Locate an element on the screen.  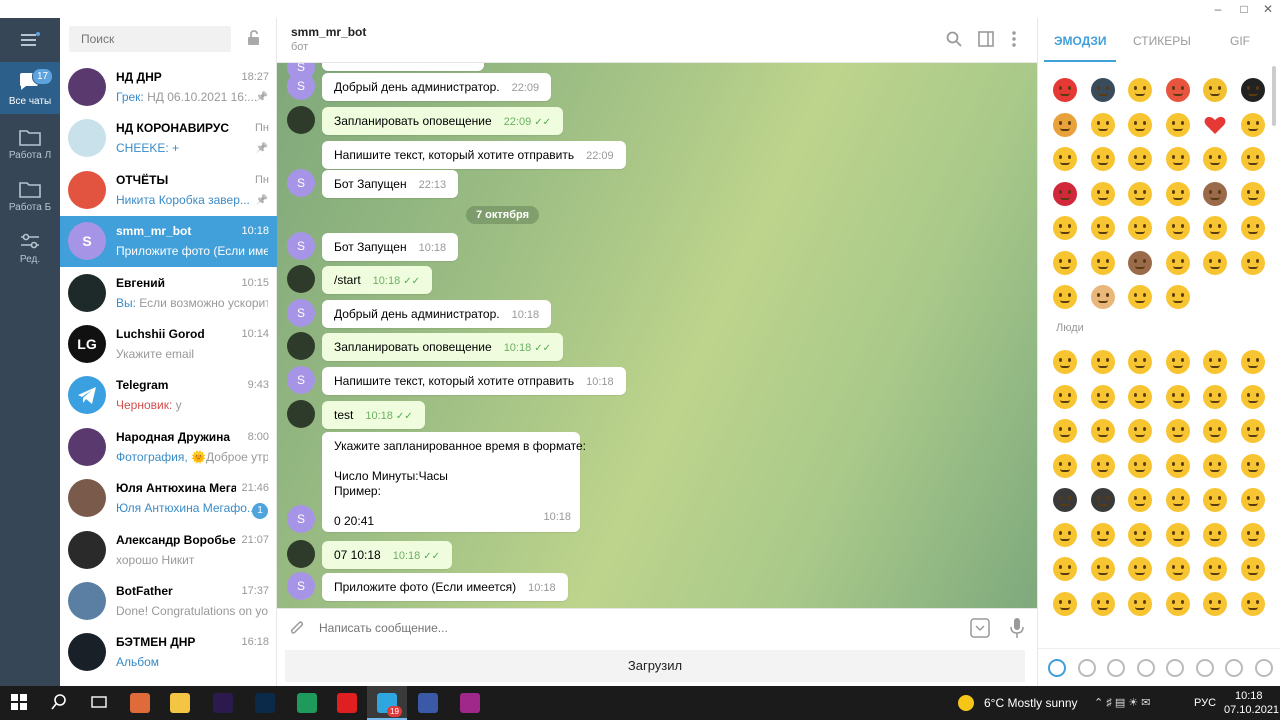
outgoing-message: /start 10:18 ✓✓ is located at coordinates (377, 280).